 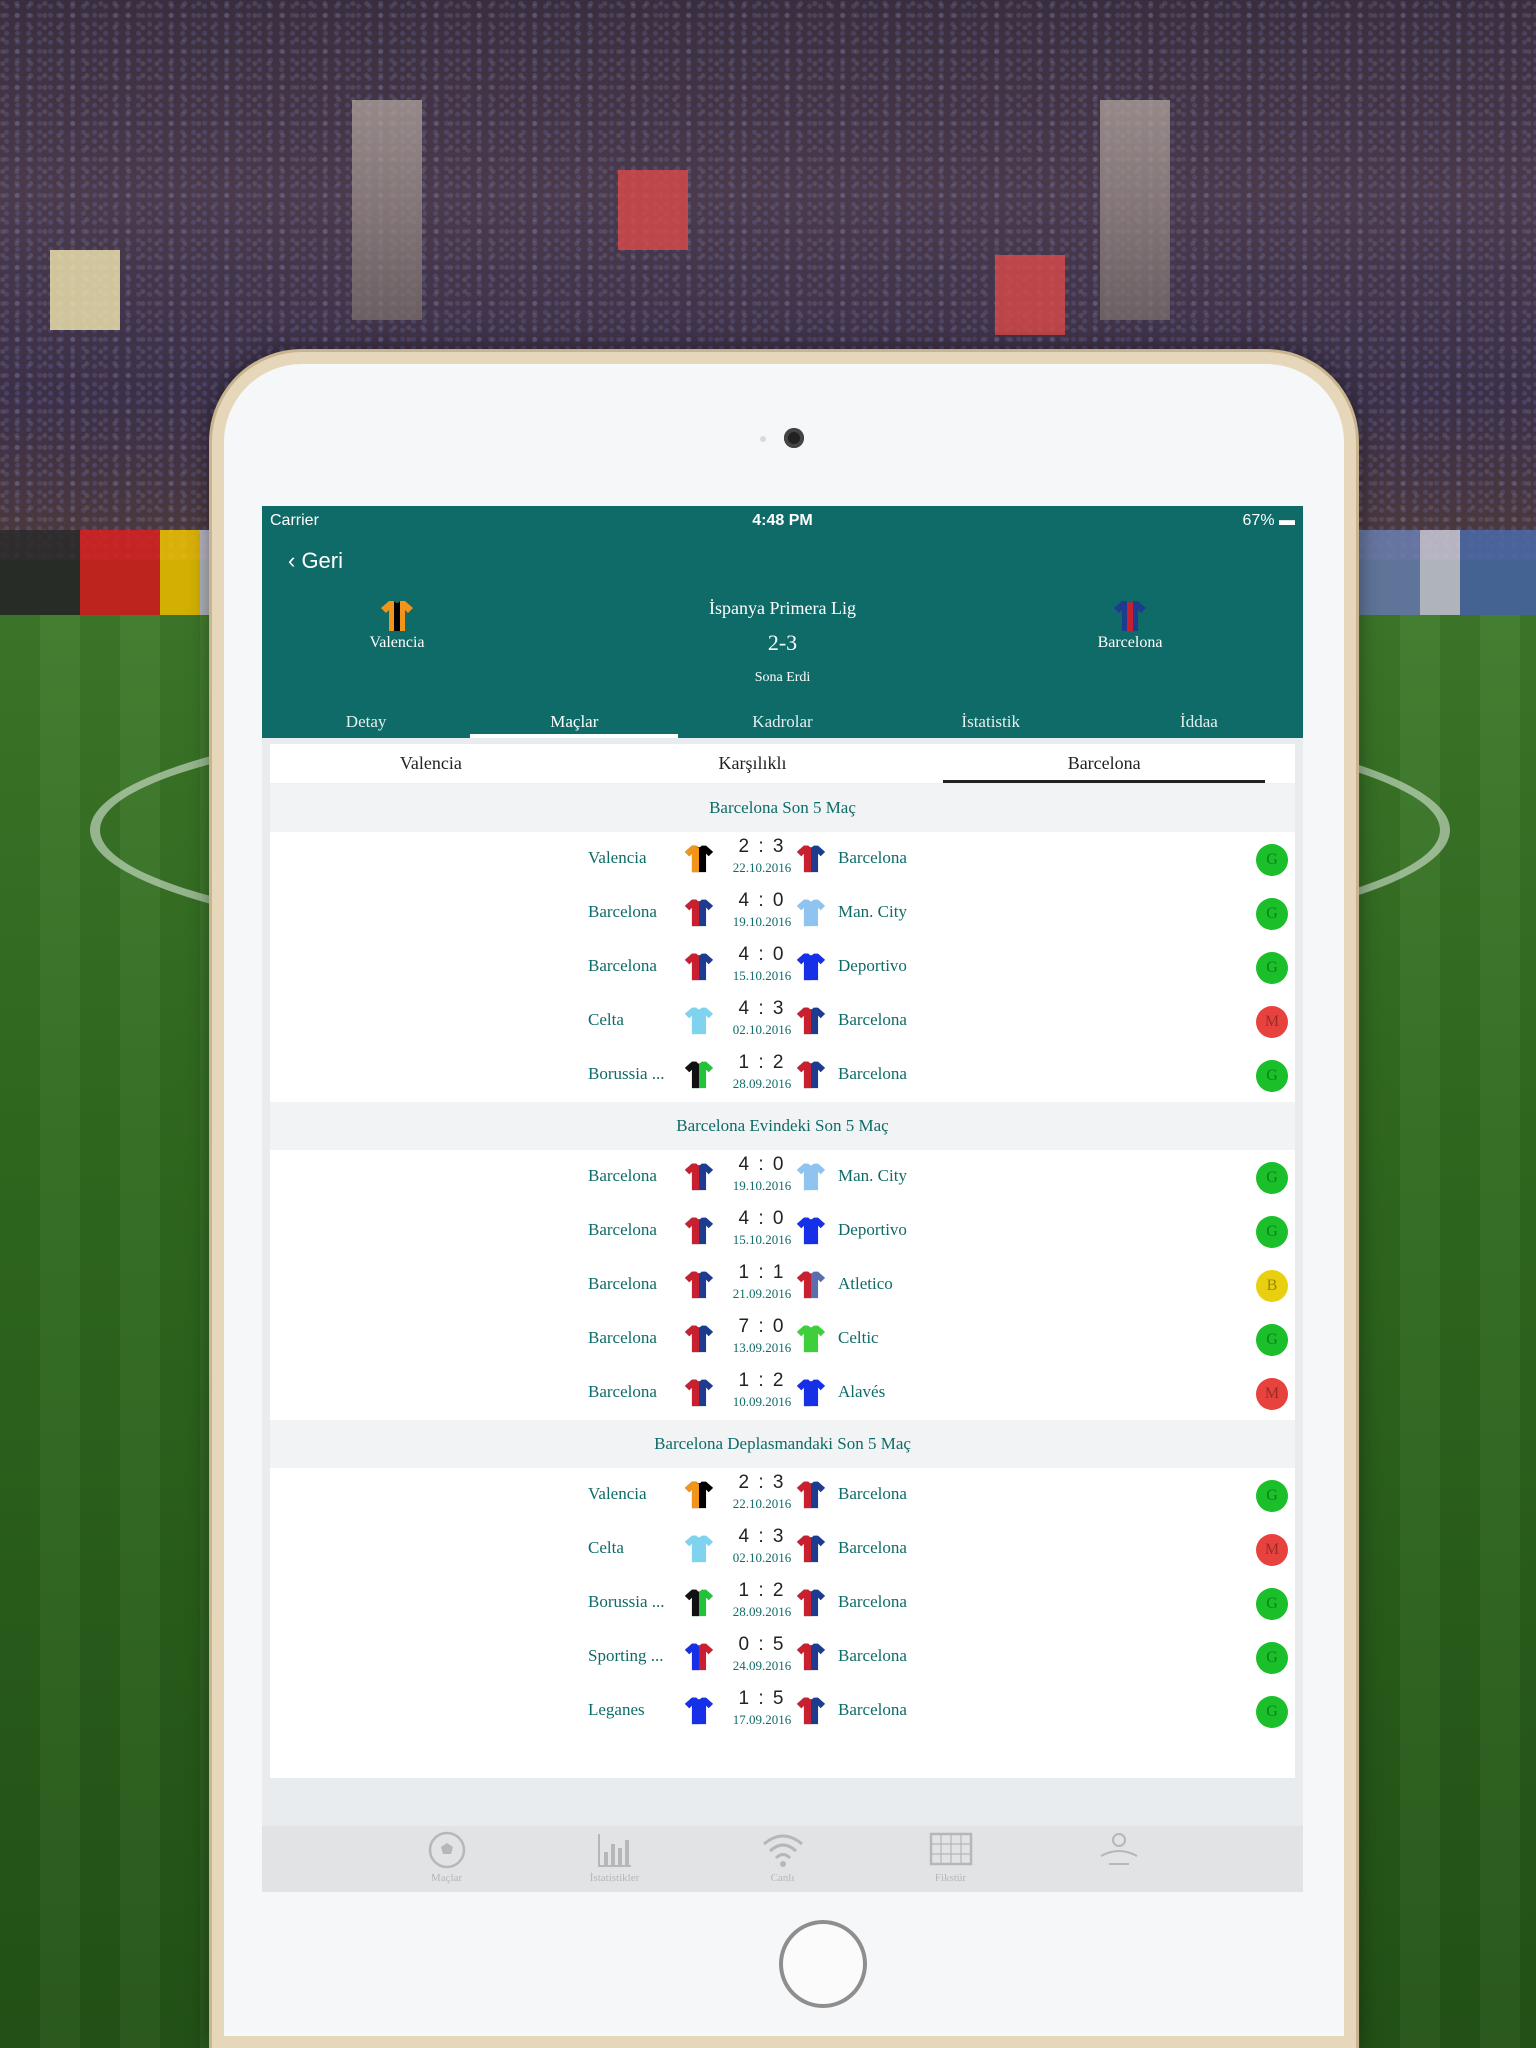 I want to click on away-team: Barcelona, so click(x=1130, y=625).